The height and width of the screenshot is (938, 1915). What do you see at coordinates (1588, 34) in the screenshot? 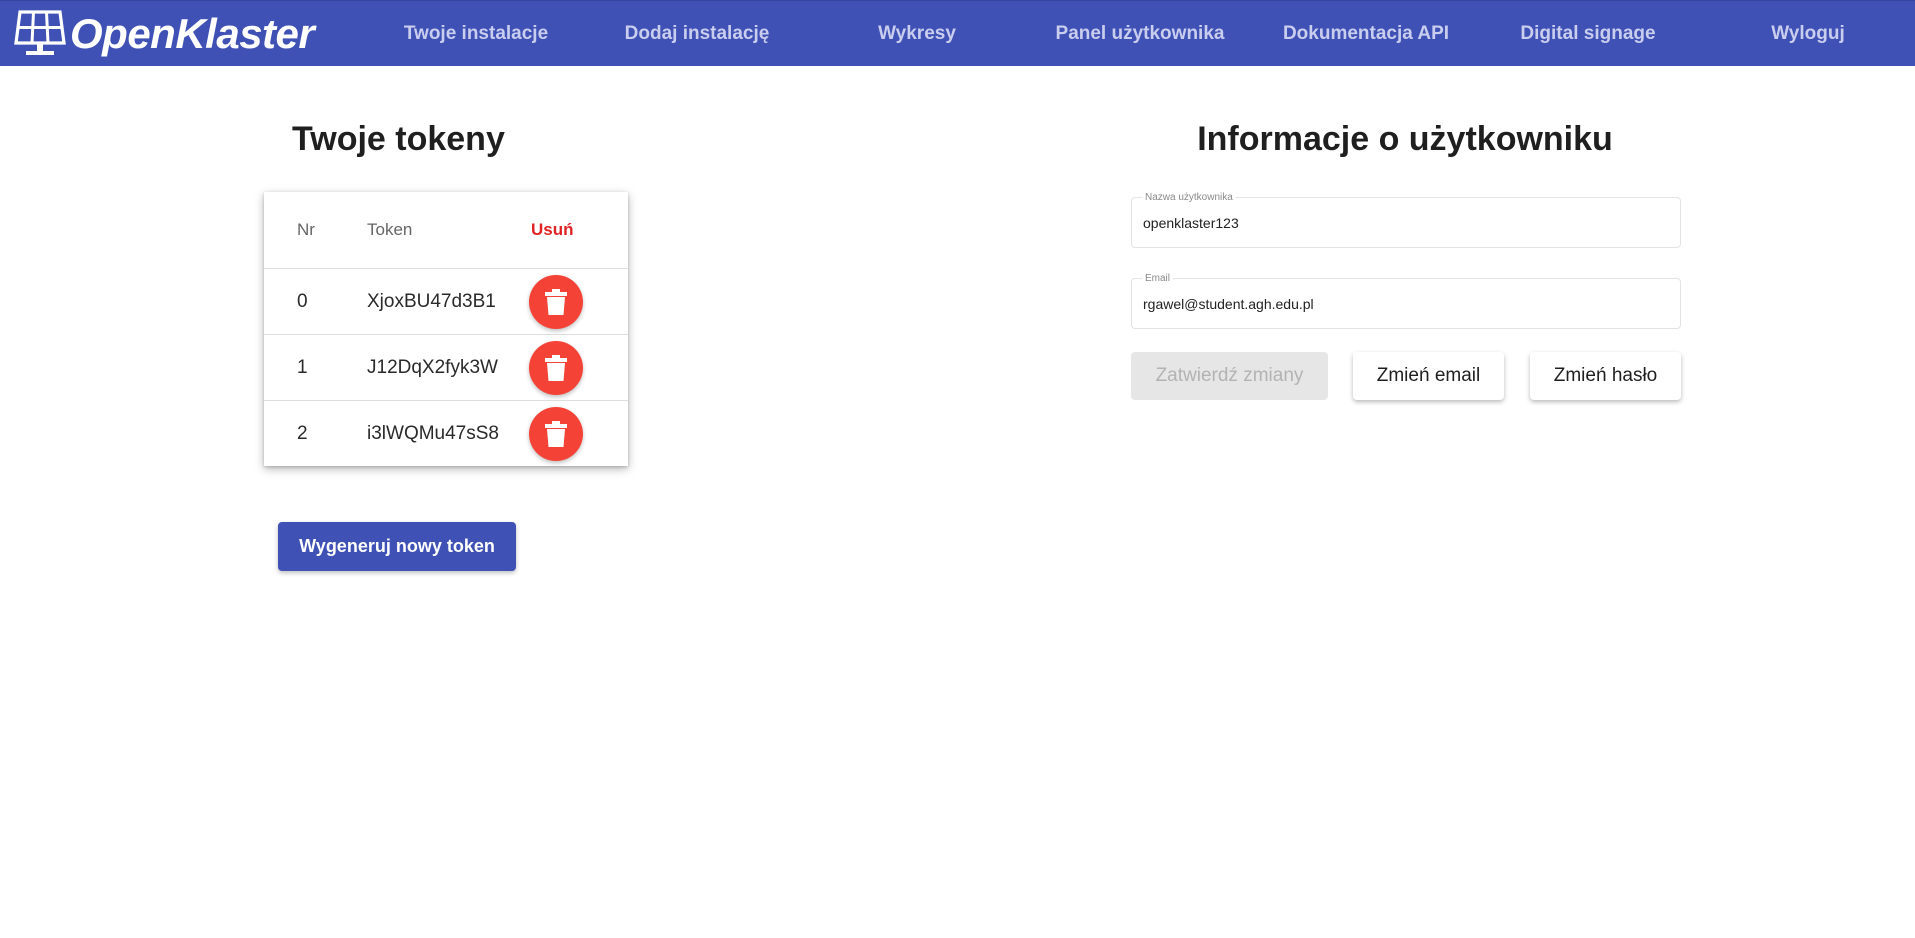
I see `nav-digital-signage: Digital signage` at bounding box center [1588, 34].